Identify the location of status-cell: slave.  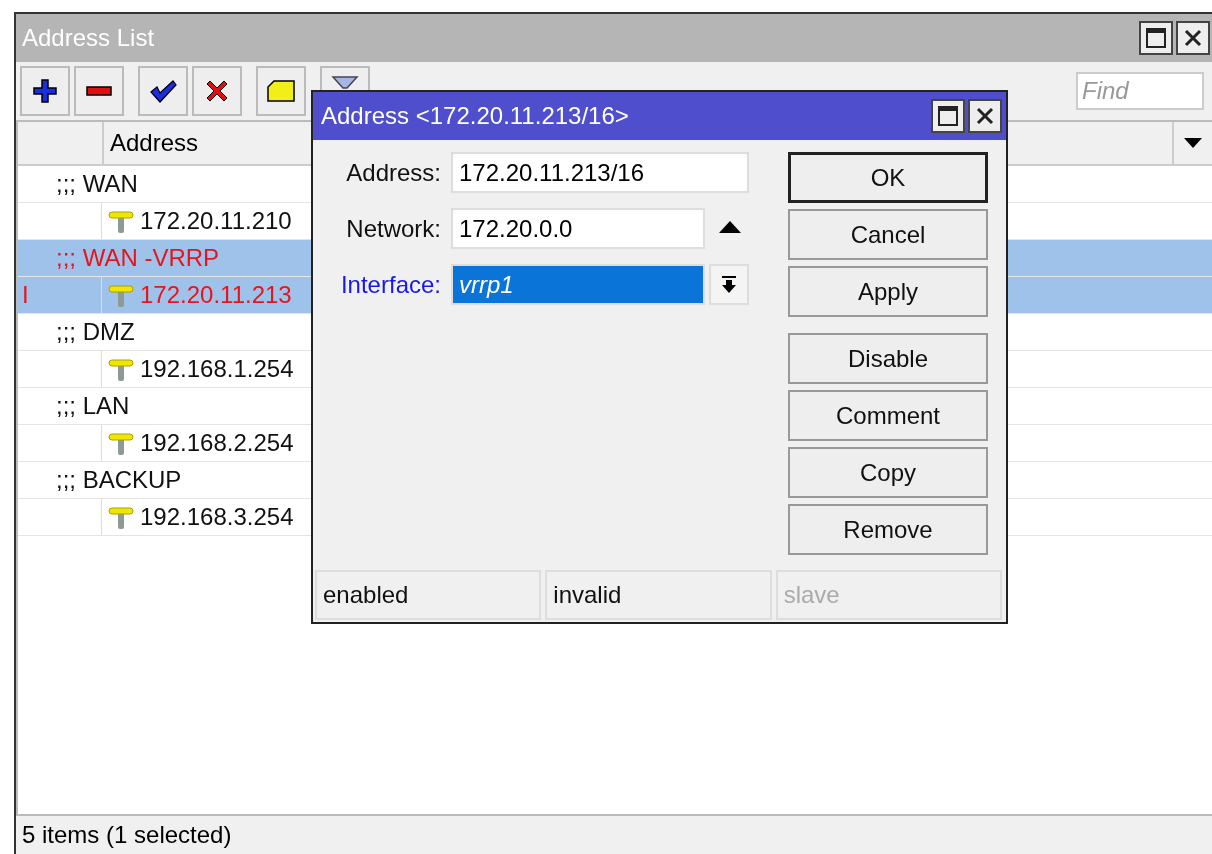
(888, 595).